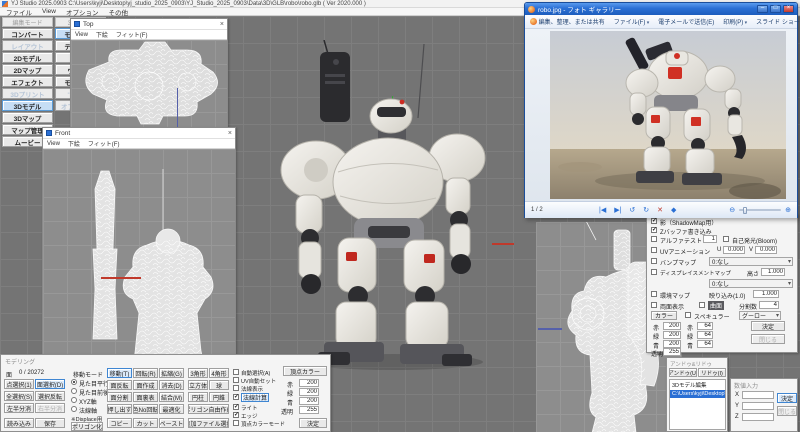 The width and height of the screenshot is (800, 432). What do you see at coordinates (732, 210) in the screenshot?
I see `zoom-out-icon: ⊖` at bounding box center [732, 210].